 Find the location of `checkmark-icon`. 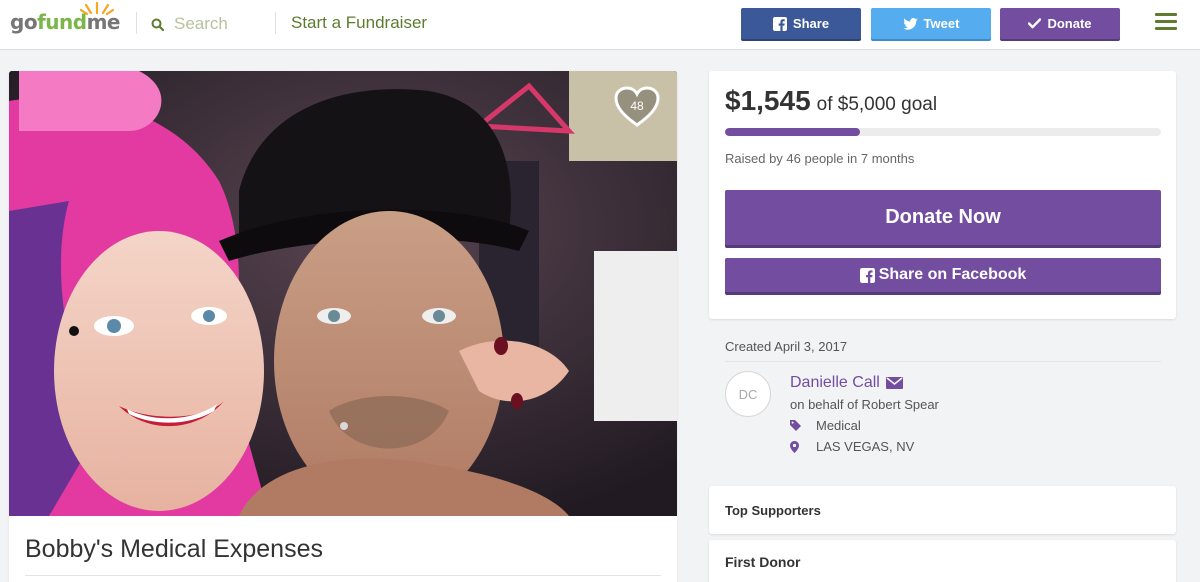

checkmark-icon is located at coordinates (1035, 23).